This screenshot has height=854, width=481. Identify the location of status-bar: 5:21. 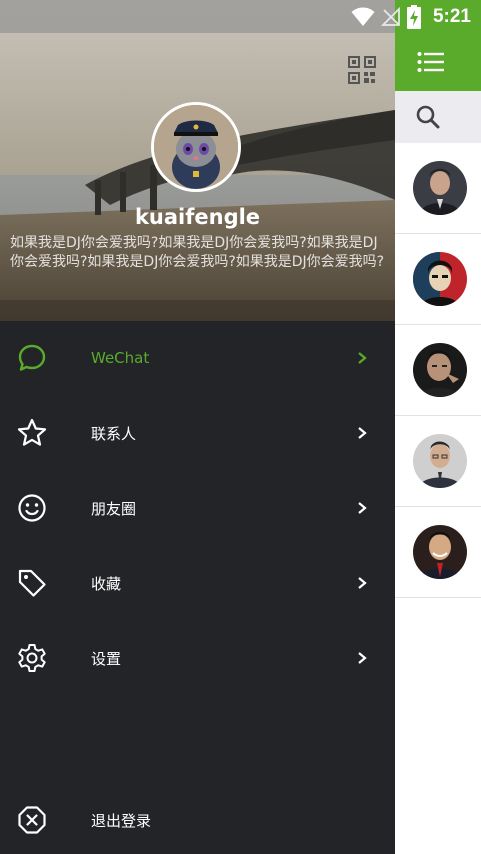
(240, 16).